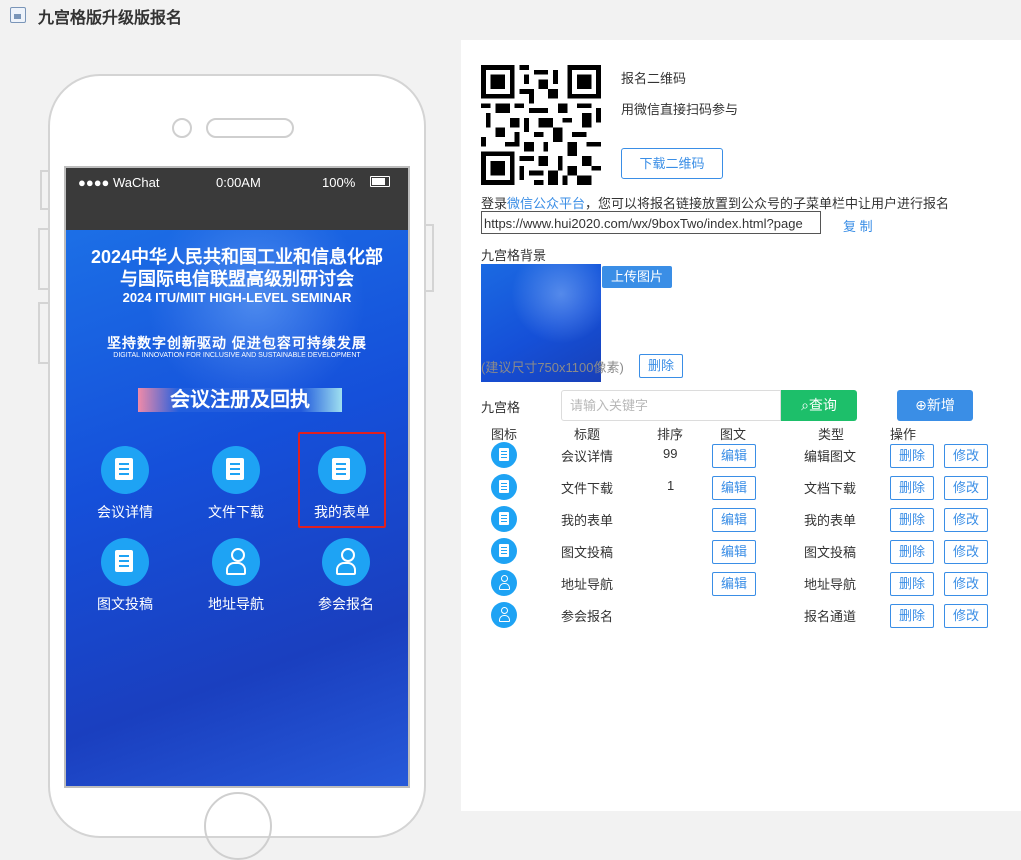  I want to click on row-title: 我的表单, so click(587, 520).